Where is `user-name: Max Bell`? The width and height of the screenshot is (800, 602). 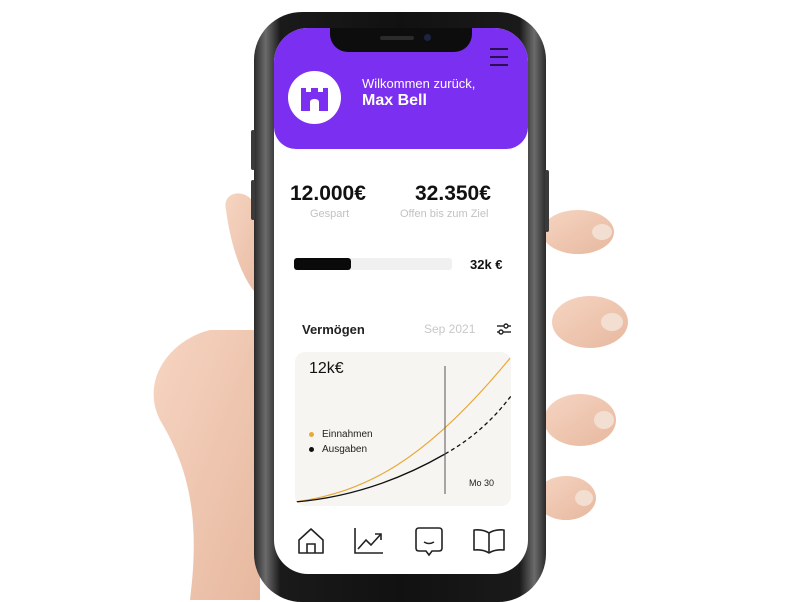 user-name: Max Bell is located at coordinates (394, 100).